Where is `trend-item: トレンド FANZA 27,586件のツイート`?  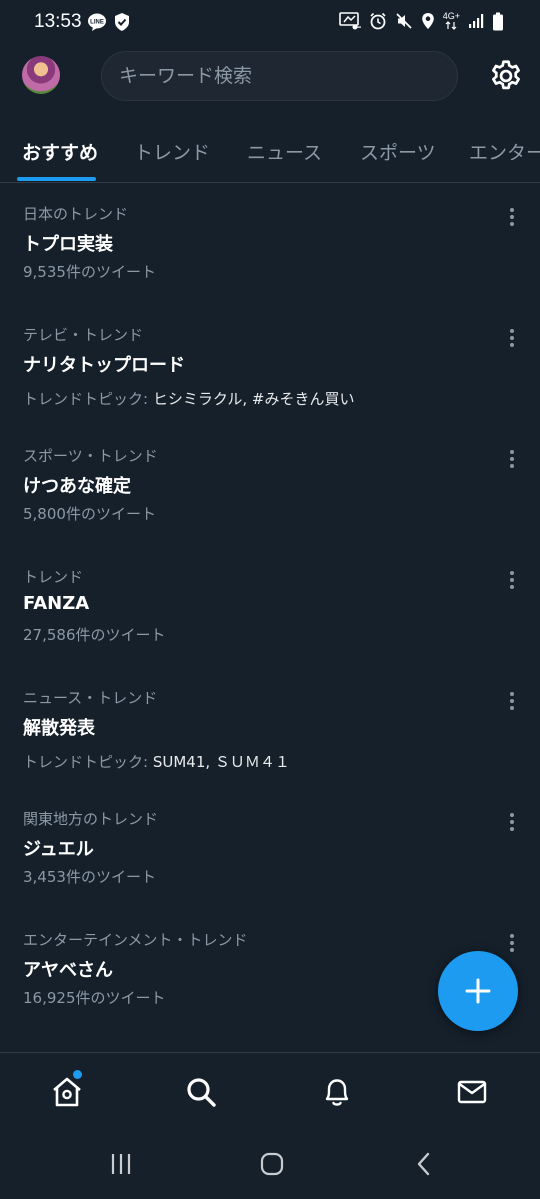
trend-item: トレンド FANZA 27,586件のツイート is located at coordinates (270, 626).